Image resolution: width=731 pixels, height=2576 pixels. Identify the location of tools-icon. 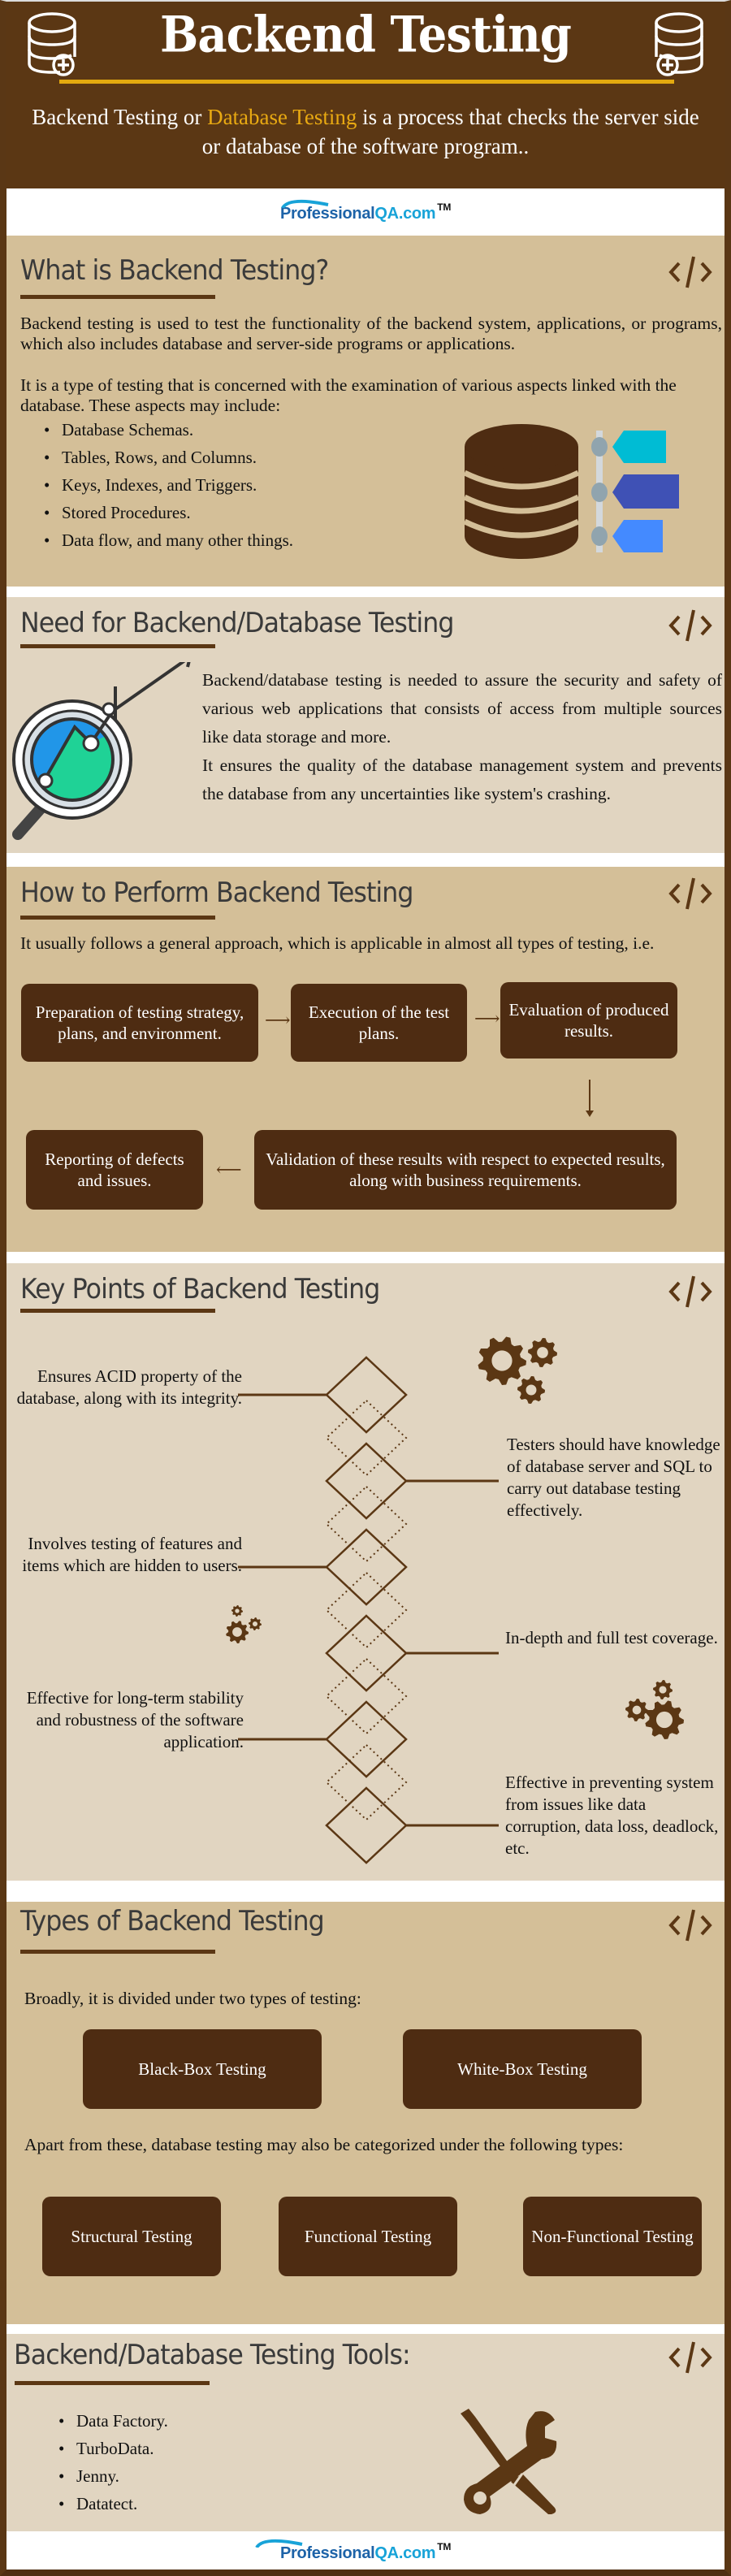
(509, 2461).